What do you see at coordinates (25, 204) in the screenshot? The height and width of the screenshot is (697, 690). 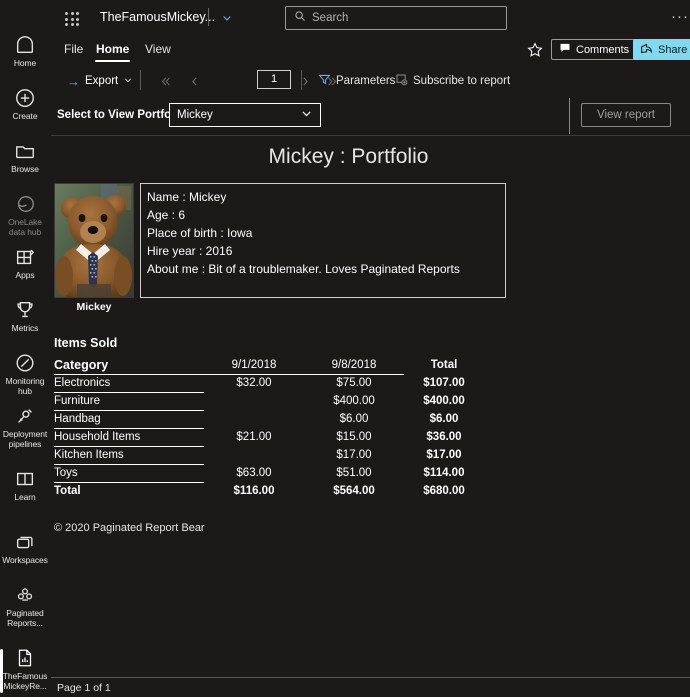 I see `onelake-icon` at bounding box center [25, 204].